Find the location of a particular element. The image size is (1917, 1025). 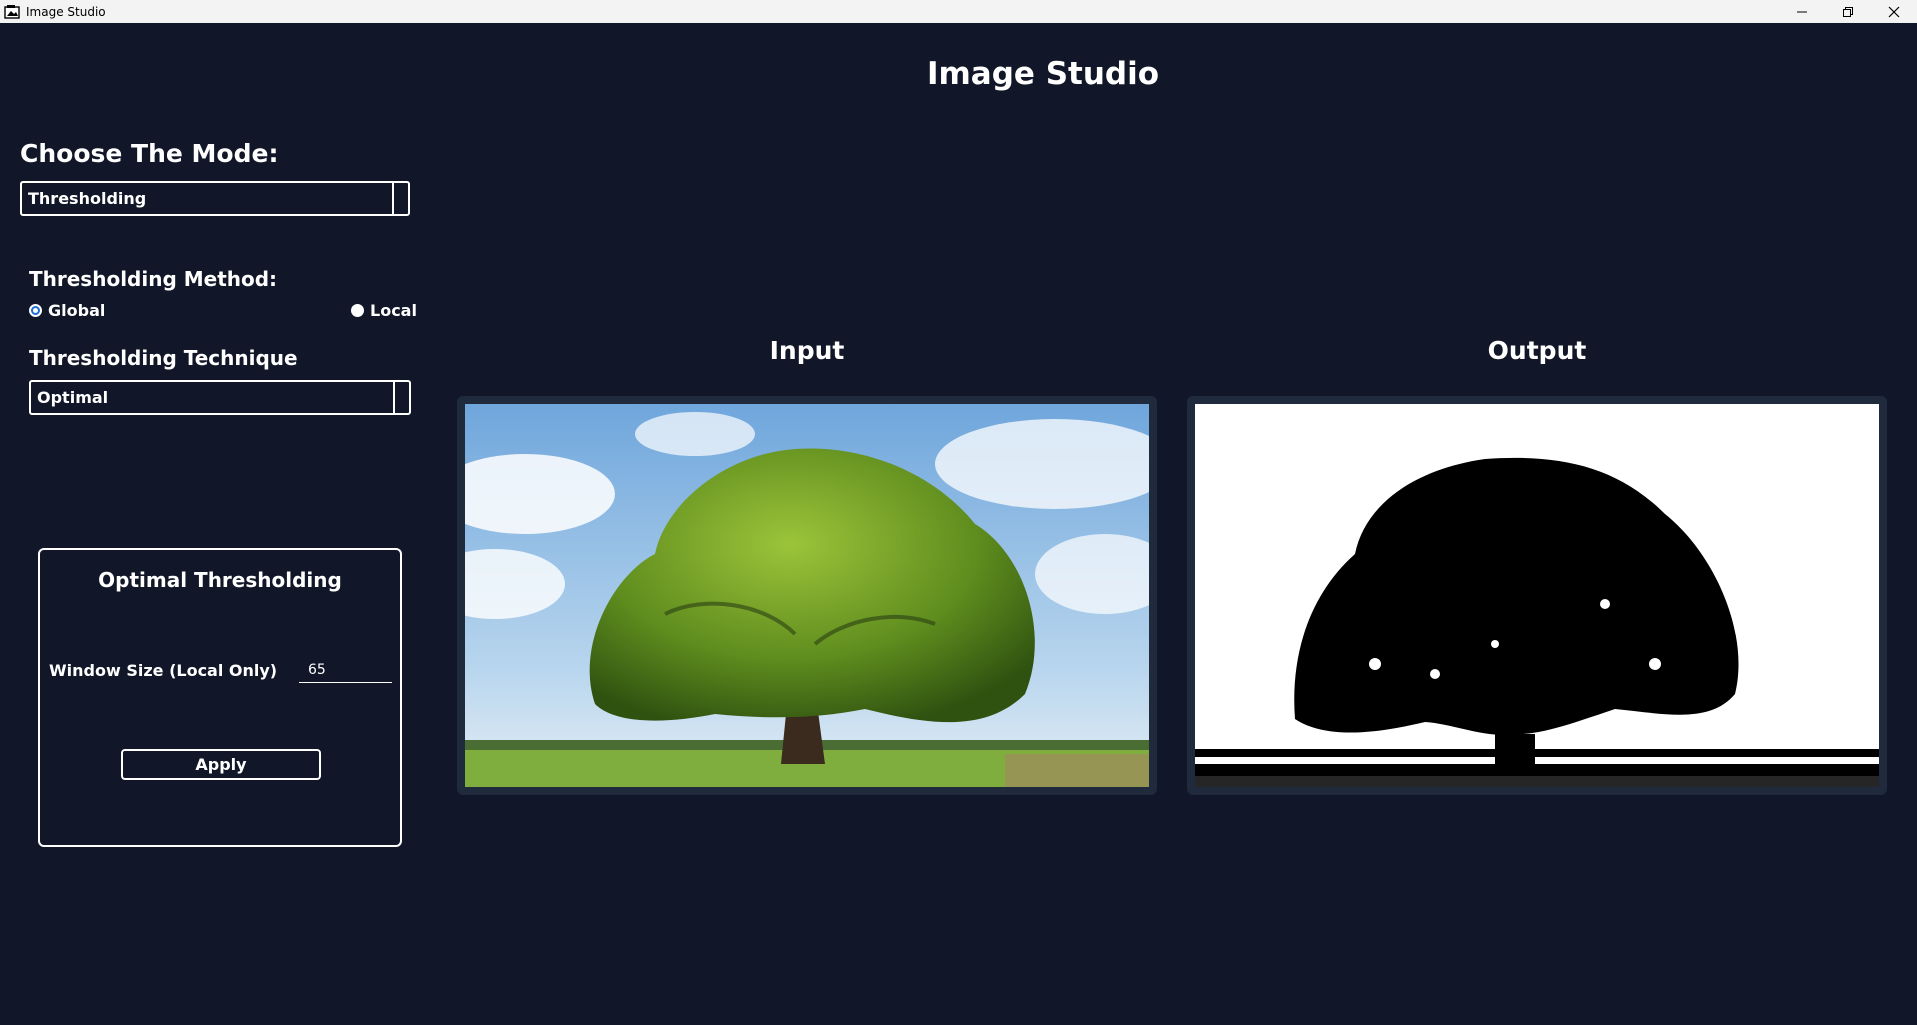

output-image-frame is located at coordinates (1537, 595).